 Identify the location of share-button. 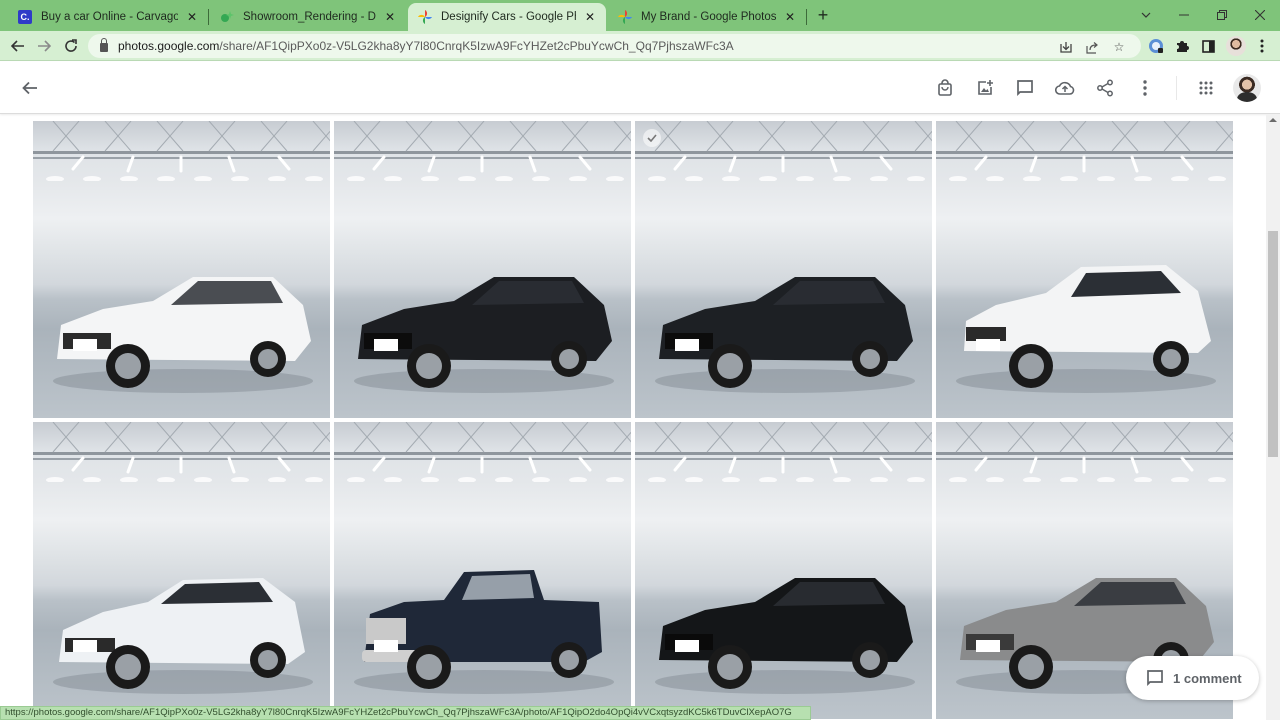
(1105, 88).